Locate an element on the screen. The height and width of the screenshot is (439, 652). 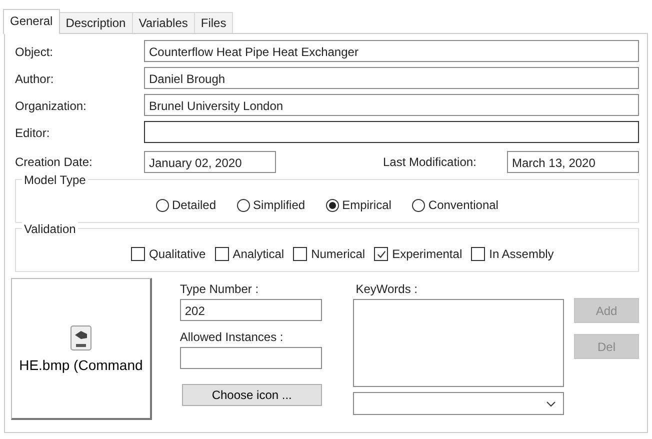
checkbox: Analytical is located at coordinates (249, 254).